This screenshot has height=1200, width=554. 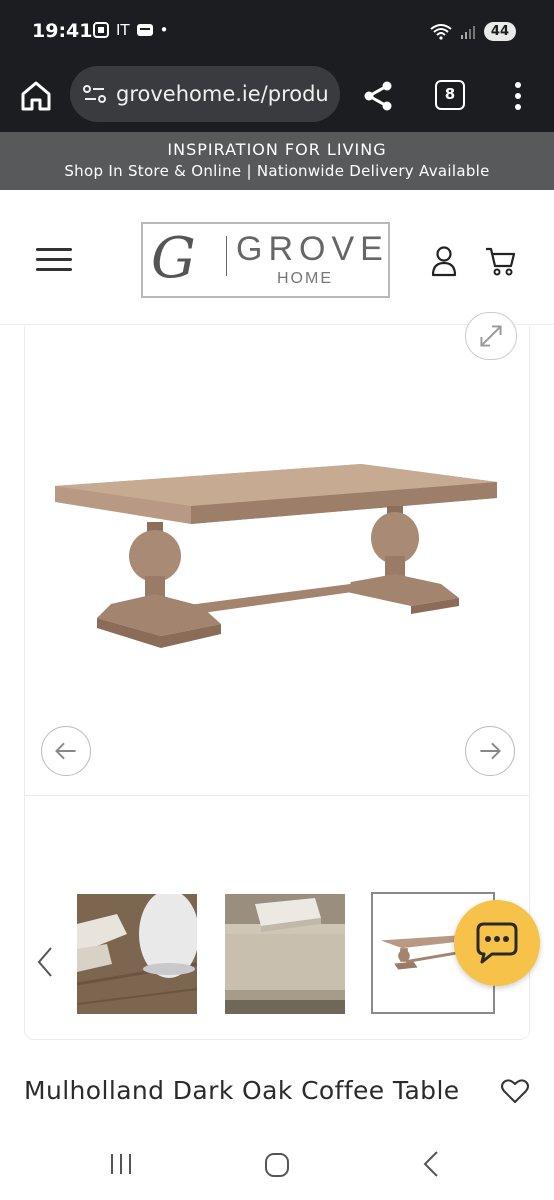 I want to click on heart-wishlist-icon, so click(x=515, y=1091).